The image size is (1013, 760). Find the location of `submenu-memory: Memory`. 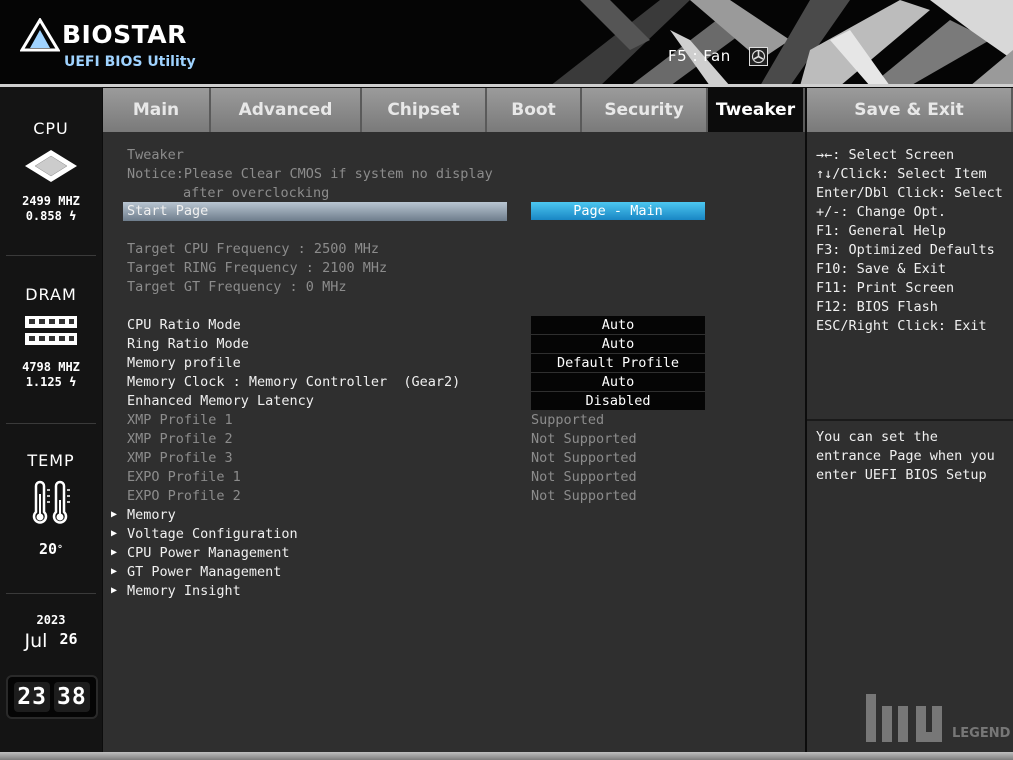

submenu-memory: Memory is located at coordinates (151, 515).